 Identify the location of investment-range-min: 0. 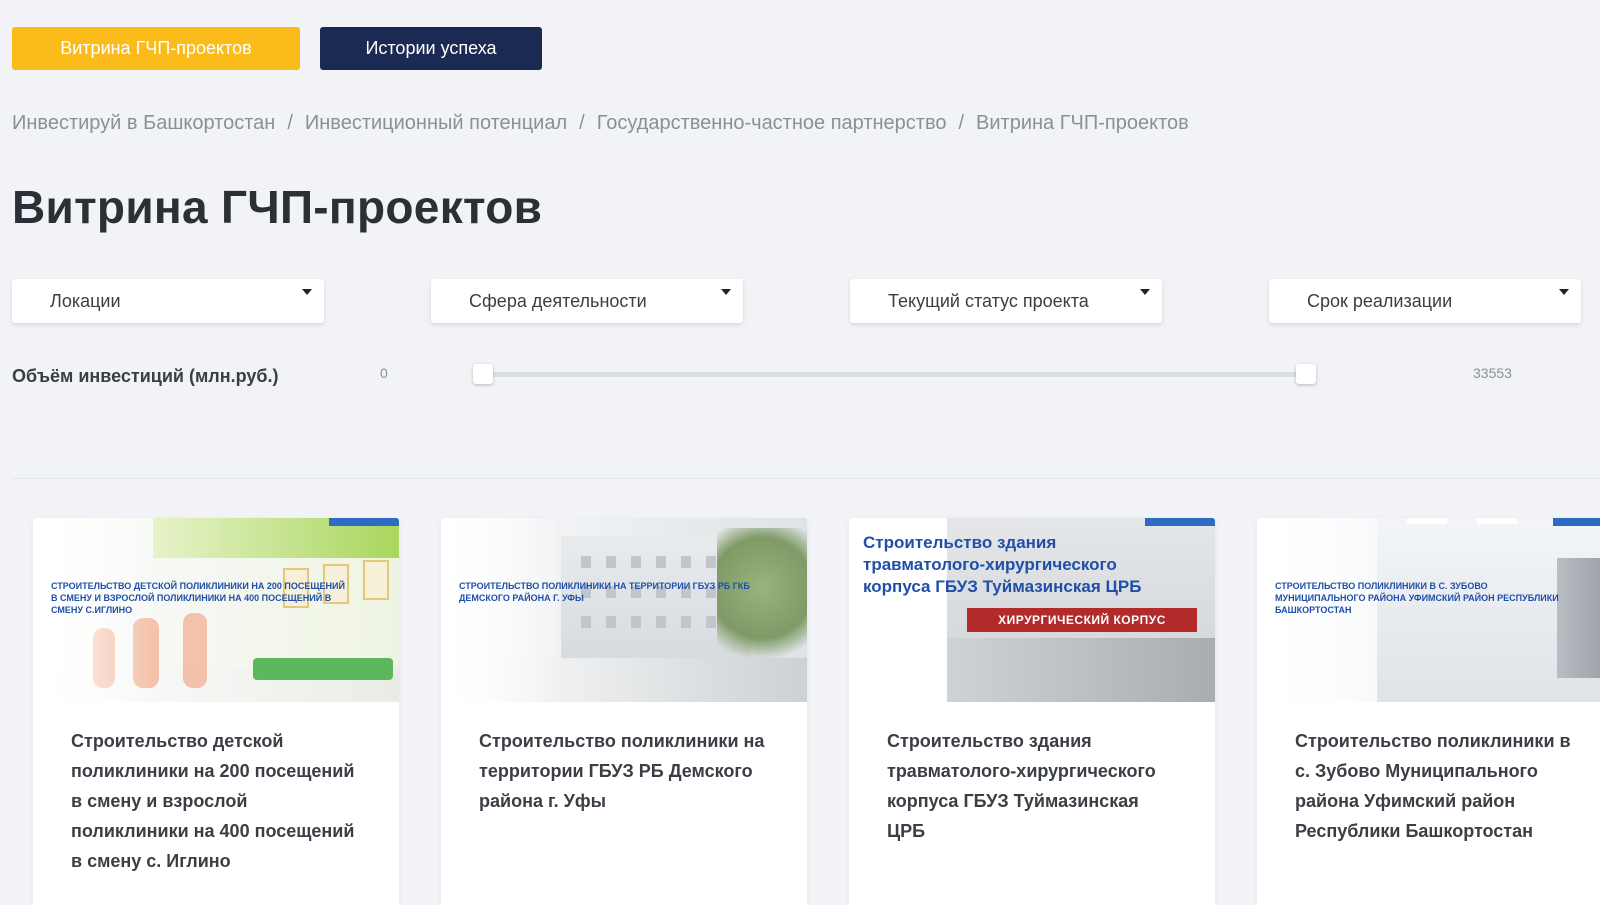
(384, 373).